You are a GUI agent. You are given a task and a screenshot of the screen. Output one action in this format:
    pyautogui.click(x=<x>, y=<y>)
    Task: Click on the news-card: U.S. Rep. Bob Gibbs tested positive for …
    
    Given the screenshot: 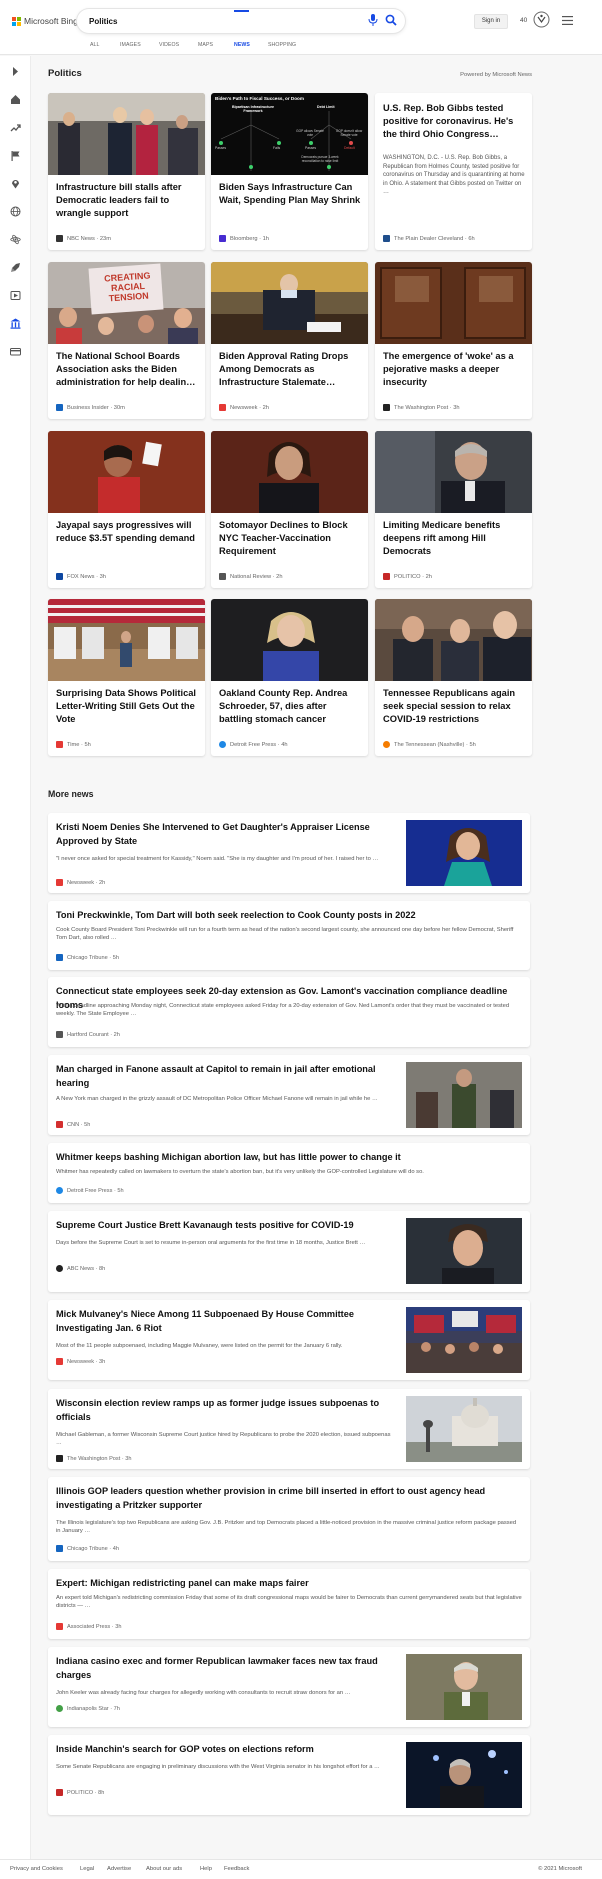 What is the action you would take?
    pyautogui.click(x=453, y=171)
    